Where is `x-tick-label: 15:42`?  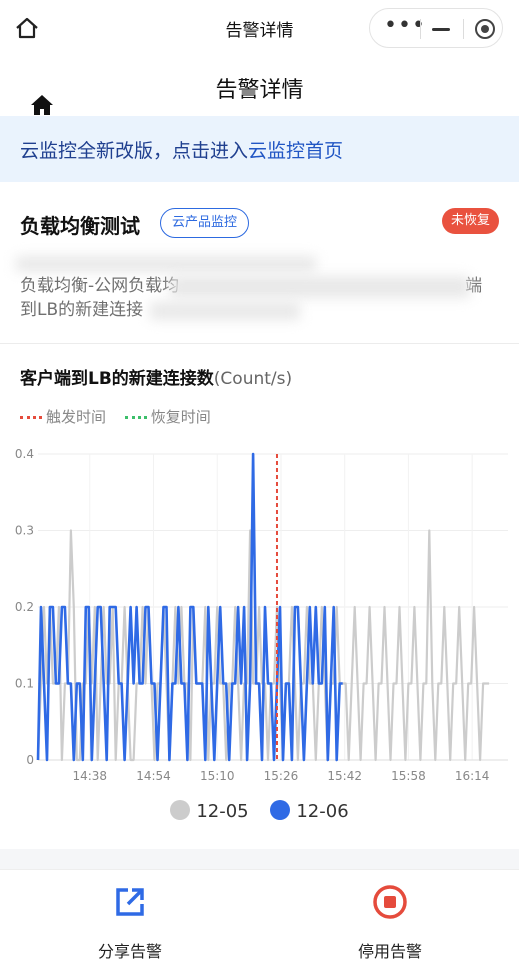 x-tick-label: 15:42 is located at coordinates (344, 776).